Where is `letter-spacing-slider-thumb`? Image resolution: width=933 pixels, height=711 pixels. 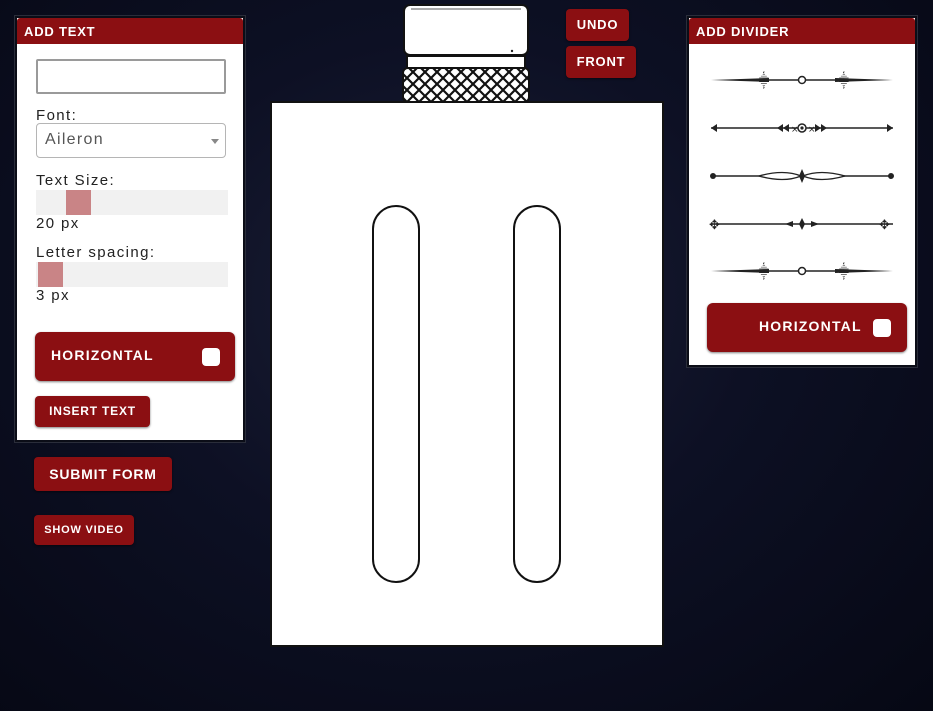
letter-spacing-slider-thumb is located at coordinates (50, 274).